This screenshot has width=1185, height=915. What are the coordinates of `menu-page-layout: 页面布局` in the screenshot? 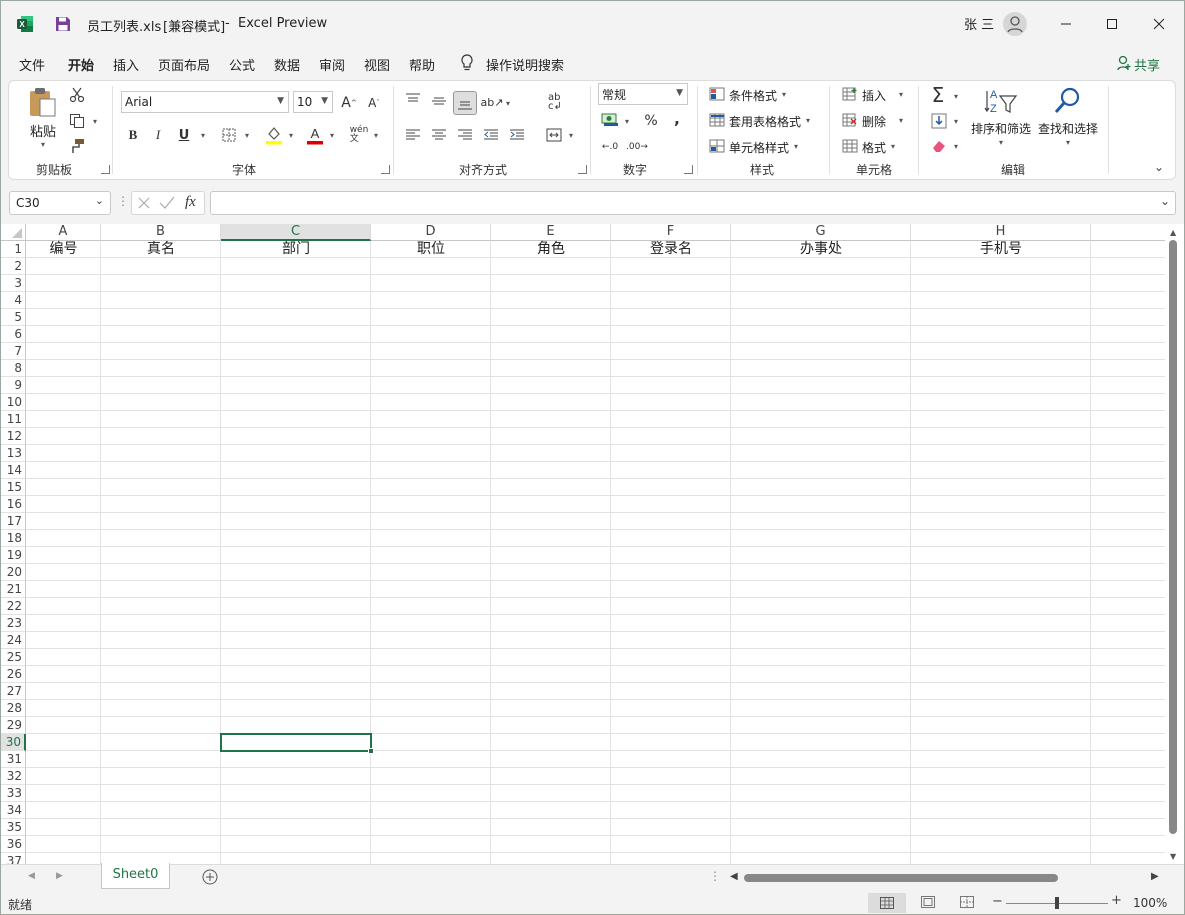 It's located at (184, 64).